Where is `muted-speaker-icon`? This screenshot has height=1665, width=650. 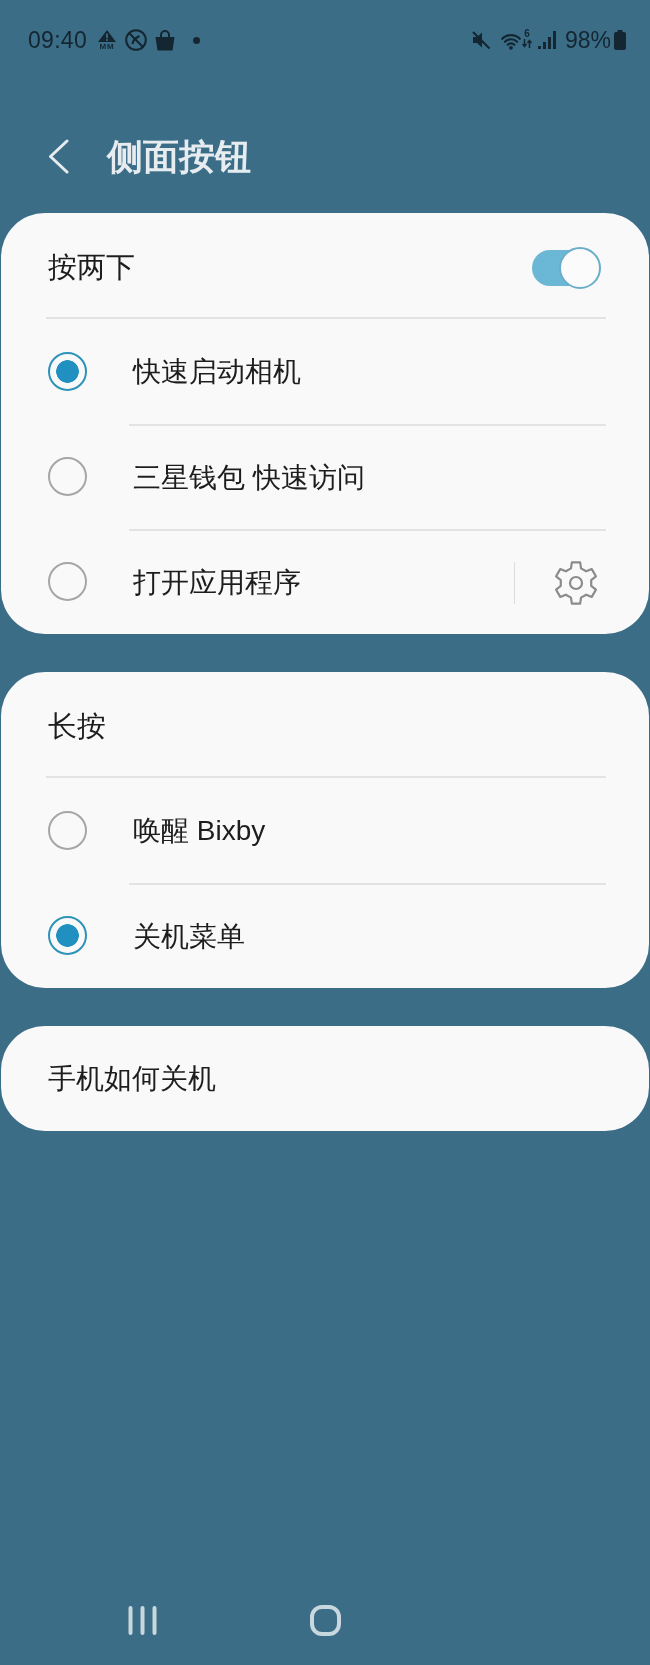 muted-speaker-icon is located at coordinates (480, 40).